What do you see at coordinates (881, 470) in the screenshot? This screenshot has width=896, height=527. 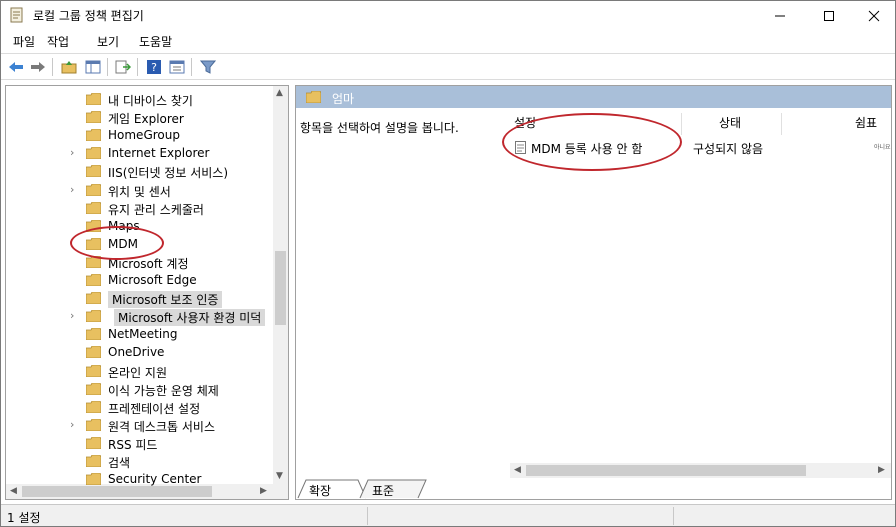 I see `details-scroll-right-icon: ▶` at bounding box center [881, 470].